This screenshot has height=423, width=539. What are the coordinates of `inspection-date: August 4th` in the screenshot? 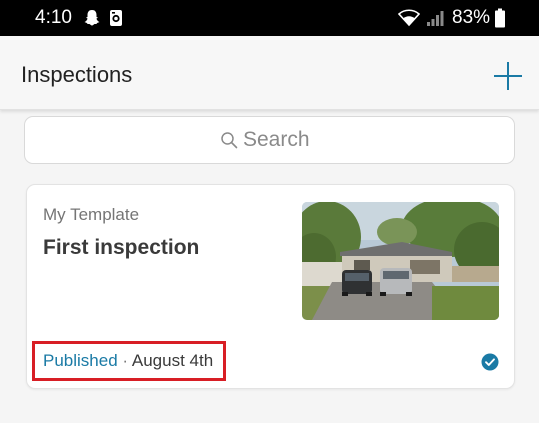 It's located at (172, 360).